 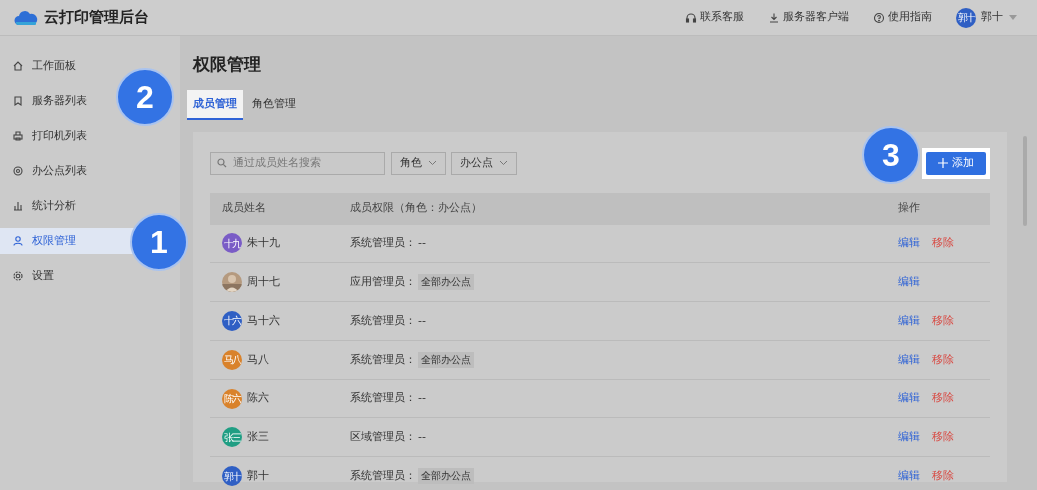 What do you see at coordinates (274, 104) in the screenshot?
I see `tab: 角色管理` at bounding box center [274, 104].